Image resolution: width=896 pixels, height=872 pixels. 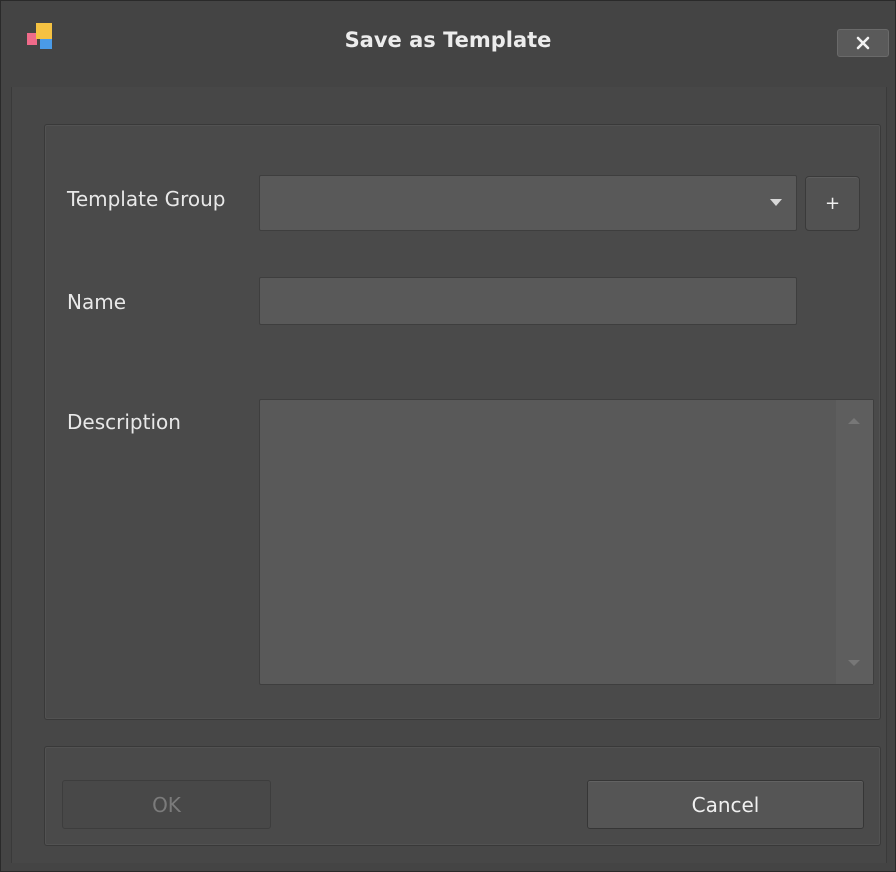 What do you see at coordinates (854, 542) in the screenshot?
I see `description-scrollbar` at bounding box center [854, 542].